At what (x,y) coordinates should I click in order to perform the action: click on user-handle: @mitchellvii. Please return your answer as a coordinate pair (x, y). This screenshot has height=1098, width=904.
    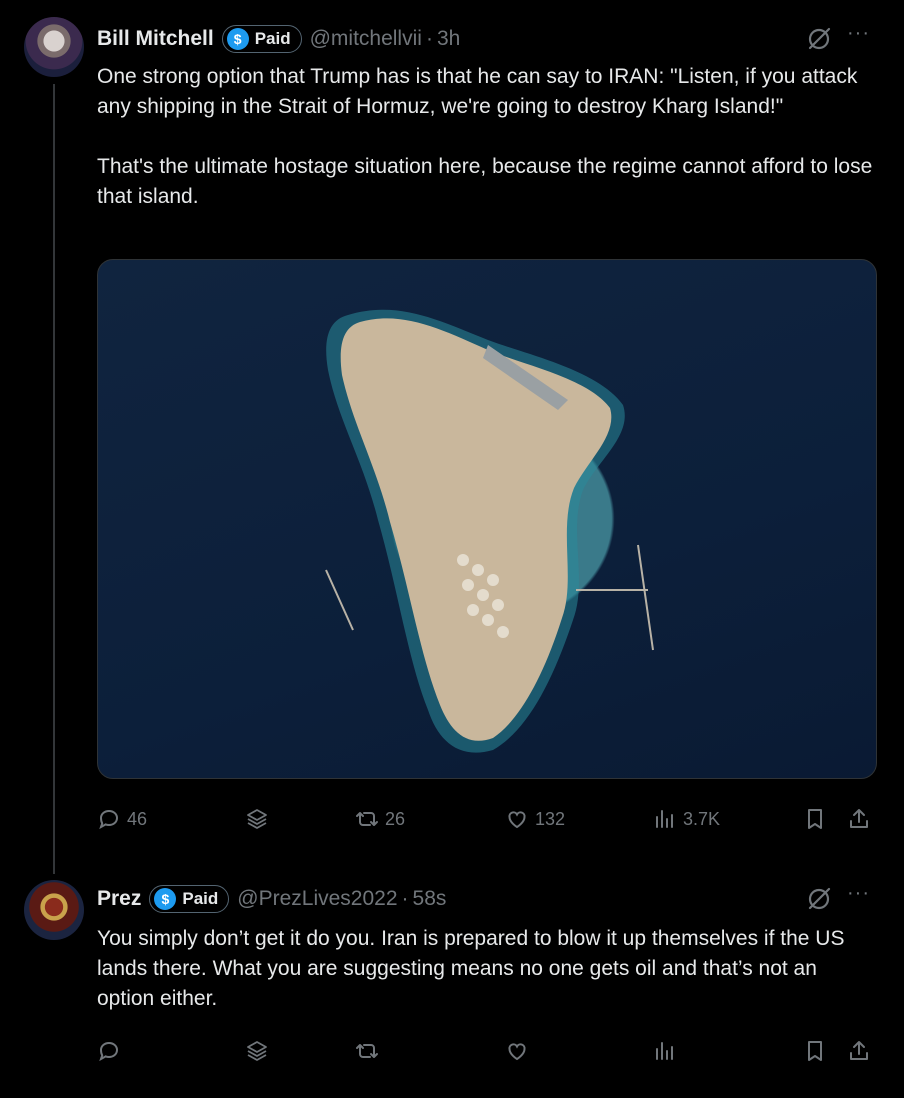
    Looking at the image, I should click on (366, 39).